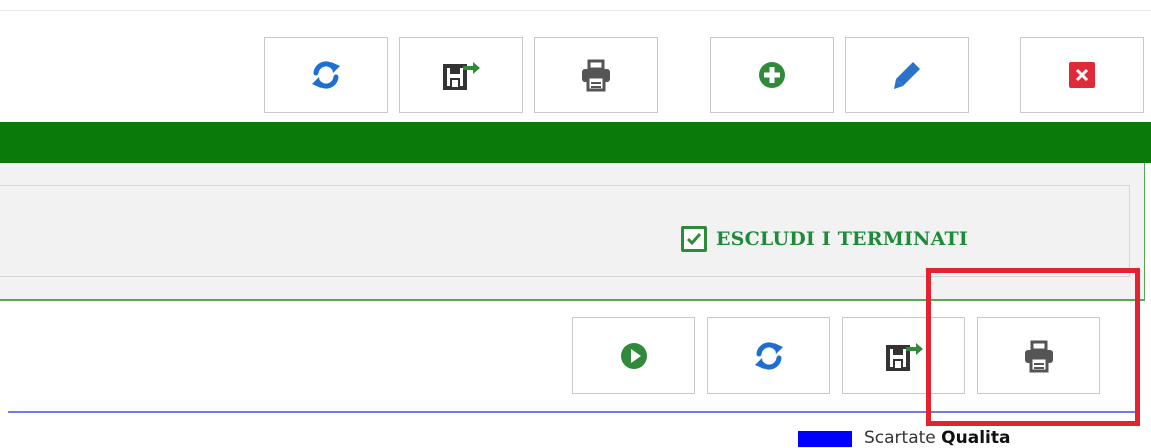 The width and height of the screenshot is (1151, 448). I want to click on exclude-terminated-checkbox, so click(694, 239).